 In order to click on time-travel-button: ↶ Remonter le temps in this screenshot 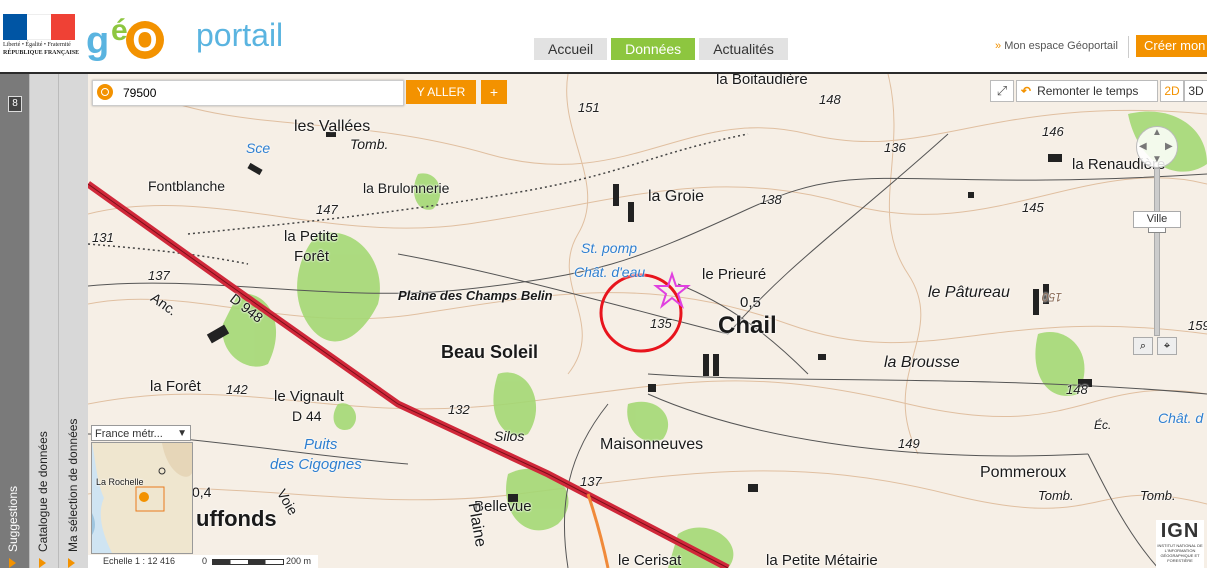, I will do `click(1087, 91)`.